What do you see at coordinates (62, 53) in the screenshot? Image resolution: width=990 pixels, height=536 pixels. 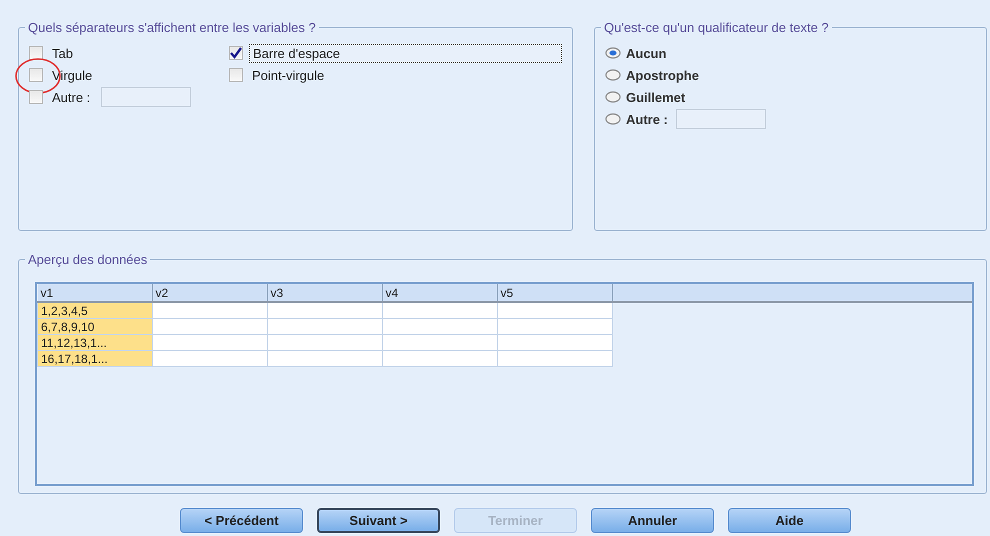 I see `checkbox-label: Tab` at bounding box center [62, 53].